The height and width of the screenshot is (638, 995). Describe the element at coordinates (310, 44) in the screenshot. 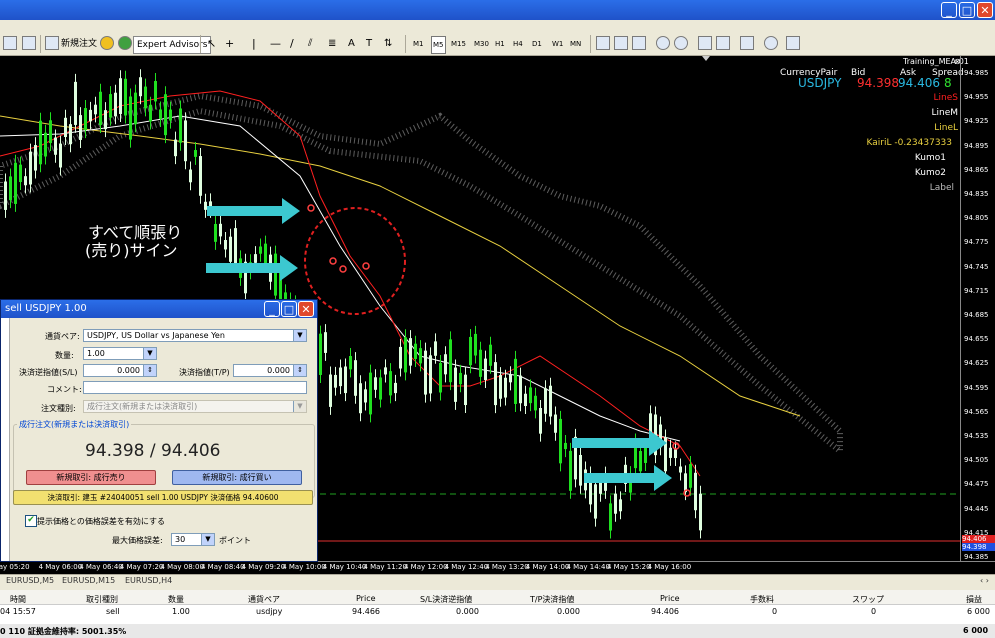

I see `channel-icon: ⫽` at that location.